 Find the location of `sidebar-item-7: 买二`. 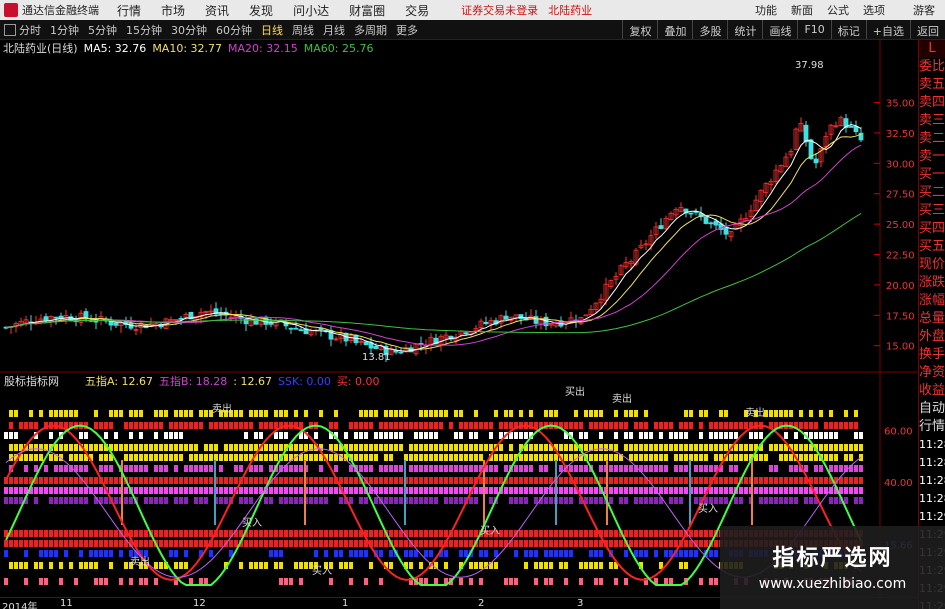

sidebar-item-7: 买二 is located at coordinates (932, 192).